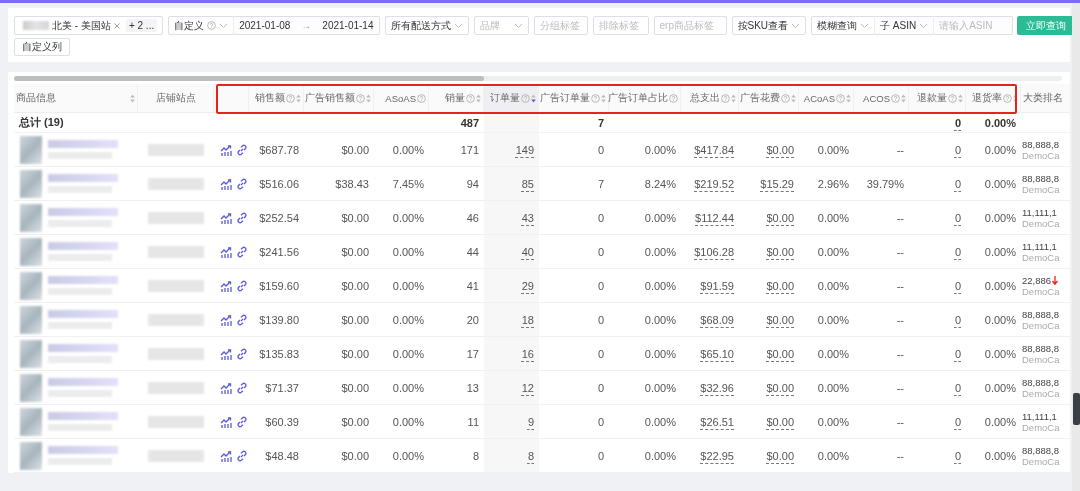  I want to click on table-cell-text: 11, so click(473, 422).